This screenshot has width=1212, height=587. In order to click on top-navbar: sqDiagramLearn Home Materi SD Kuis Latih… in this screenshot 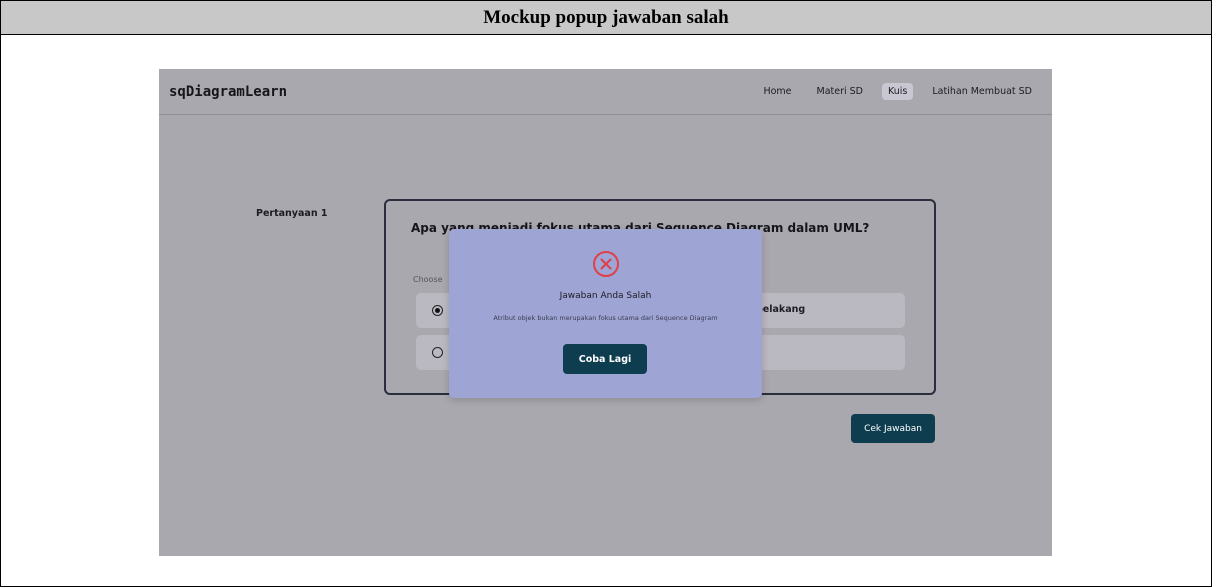, I will do `click(605, 92)`.